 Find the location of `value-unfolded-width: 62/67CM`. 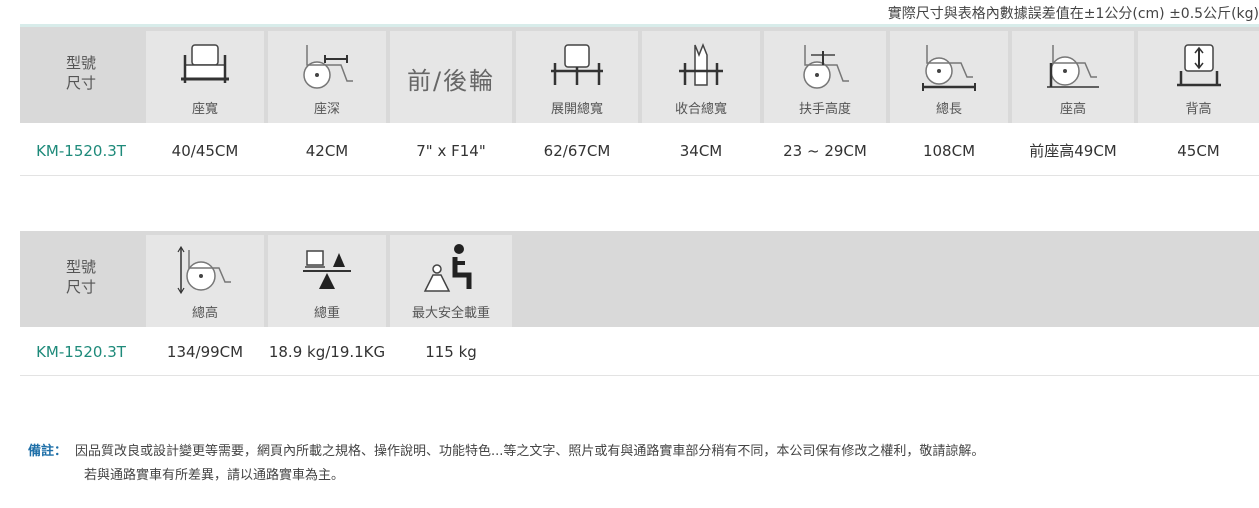

value-unfolded-width: 62/67CM is located at coordinates (577, 151).